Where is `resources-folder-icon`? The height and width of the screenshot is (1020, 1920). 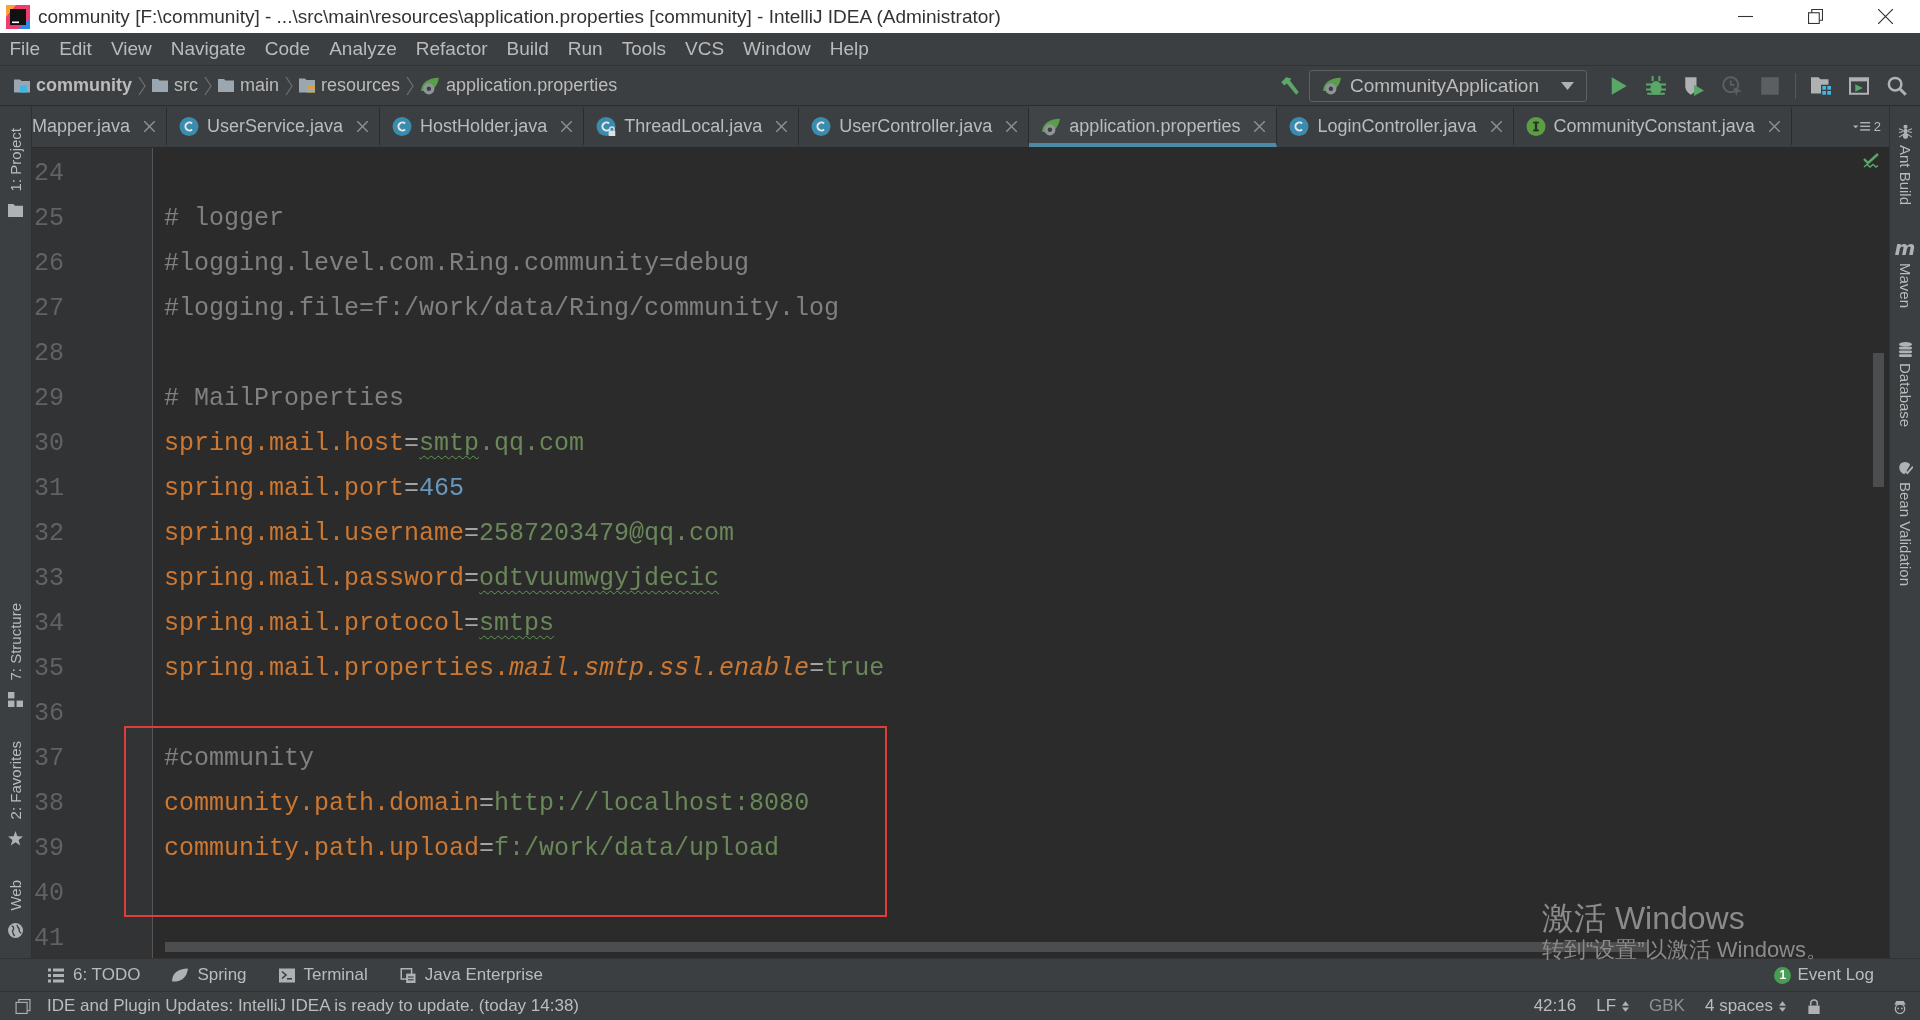
resources-folder-icon is located at coordinates (307, 85).